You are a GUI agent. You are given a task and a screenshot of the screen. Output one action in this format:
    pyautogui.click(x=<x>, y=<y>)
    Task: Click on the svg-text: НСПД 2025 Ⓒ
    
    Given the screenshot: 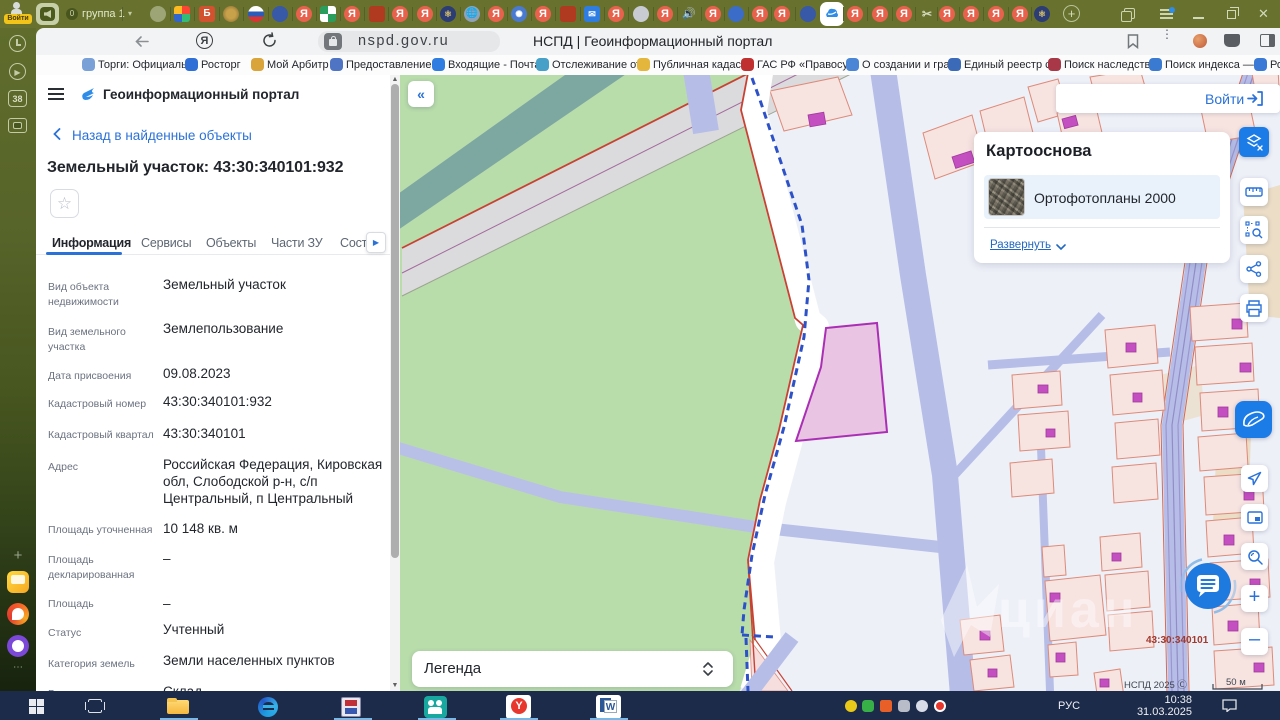 What is the action you would take?
    pyautogui.click(x=1155, y=685)
    